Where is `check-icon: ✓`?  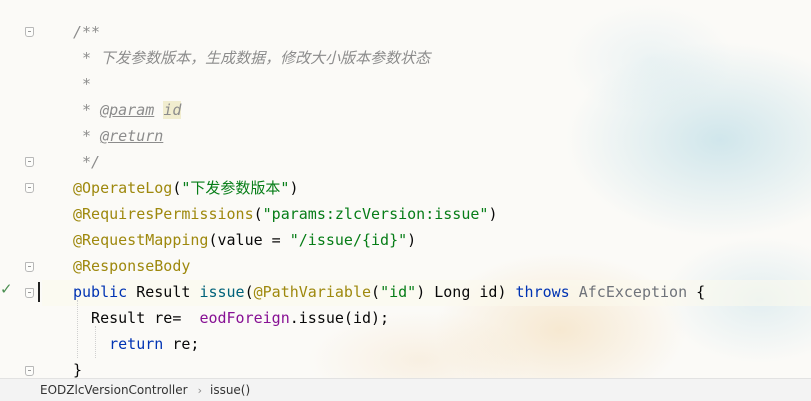 check-icon: ✓ is located at coordinates (6, 289).